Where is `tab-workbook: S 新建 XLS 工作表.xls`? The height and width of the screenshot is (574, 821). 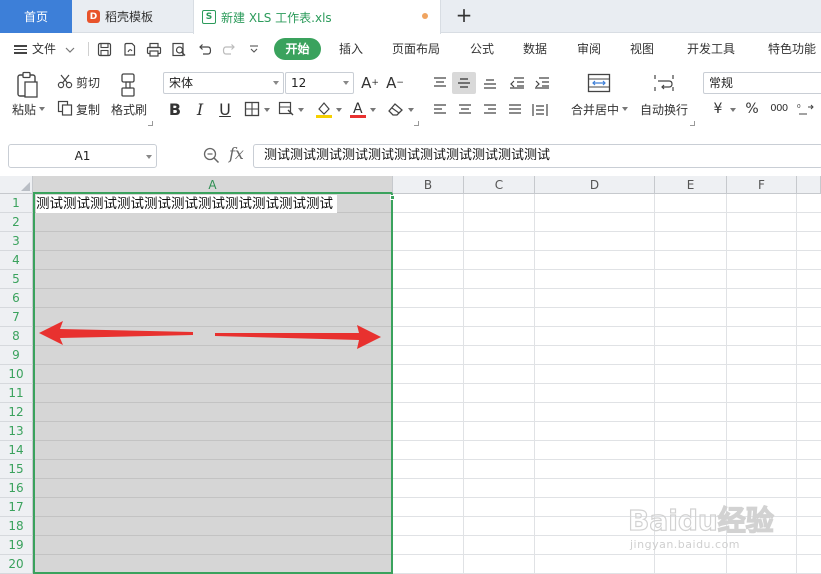 tab-workbook: S 新建 XLS 工作表.xls is located at coordinates (317, 17).